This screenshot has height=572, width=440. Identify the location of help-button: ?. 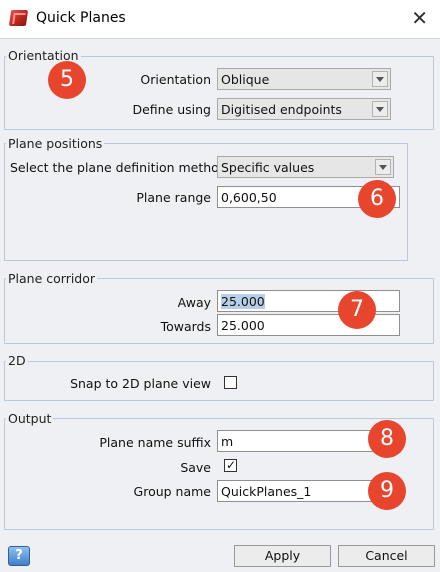
(19, 556).